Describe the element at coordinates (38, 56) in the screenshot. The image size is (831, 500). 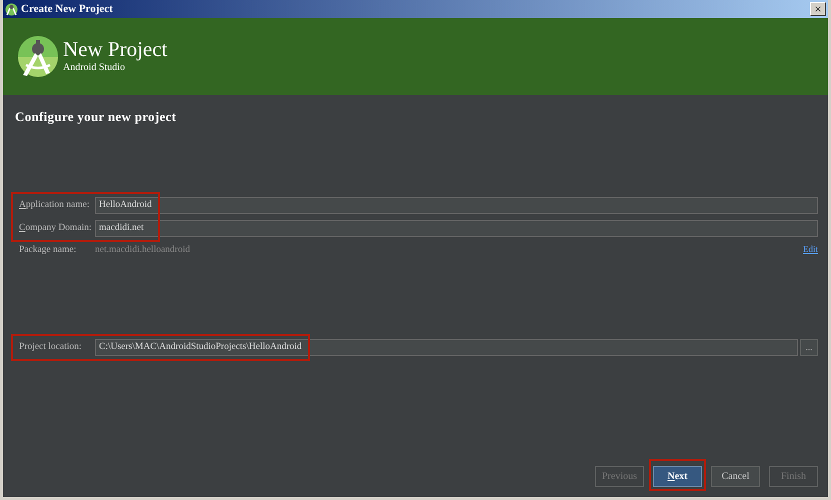
I see `android-studio-logo-icon` at that location.